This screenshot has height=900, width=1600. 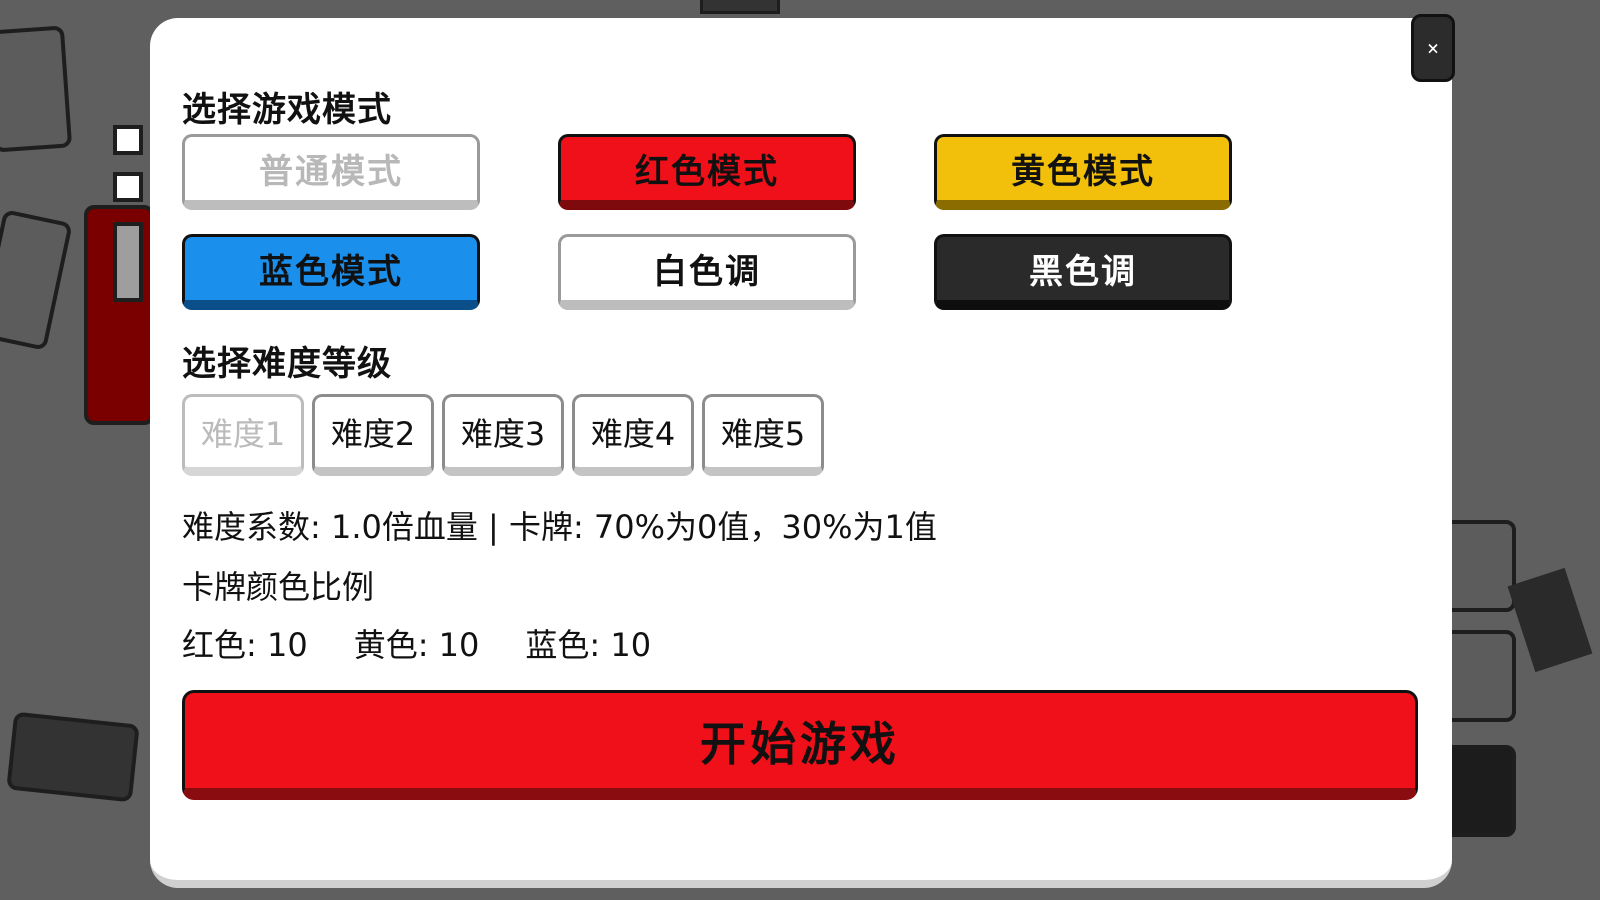 I want to click on mode-section-label: 选择游戏模式, so click(x=287, y=110).